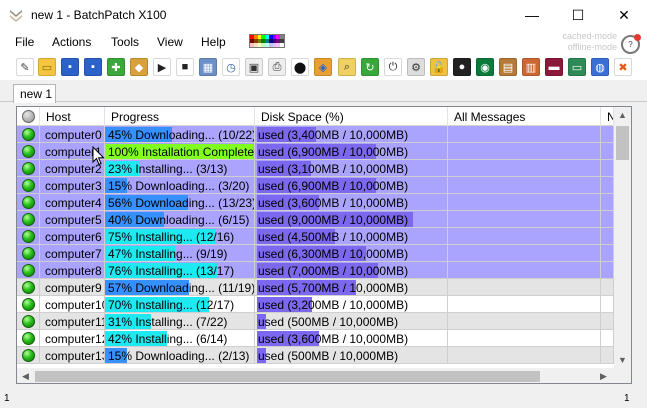 The height and width of the screenshot is (408, 647). What do you see at coordinates (554, 67) in the screenshot?
I see `console-icon: ▬` at bounding box center [554, 67].